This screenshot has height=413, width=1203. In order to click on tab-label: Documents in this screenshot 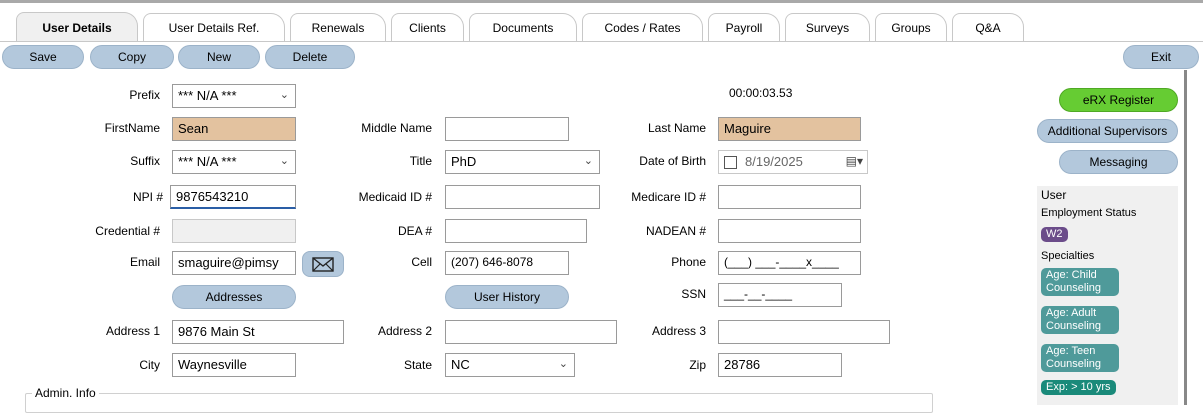, I will do `click(523, 27)`.